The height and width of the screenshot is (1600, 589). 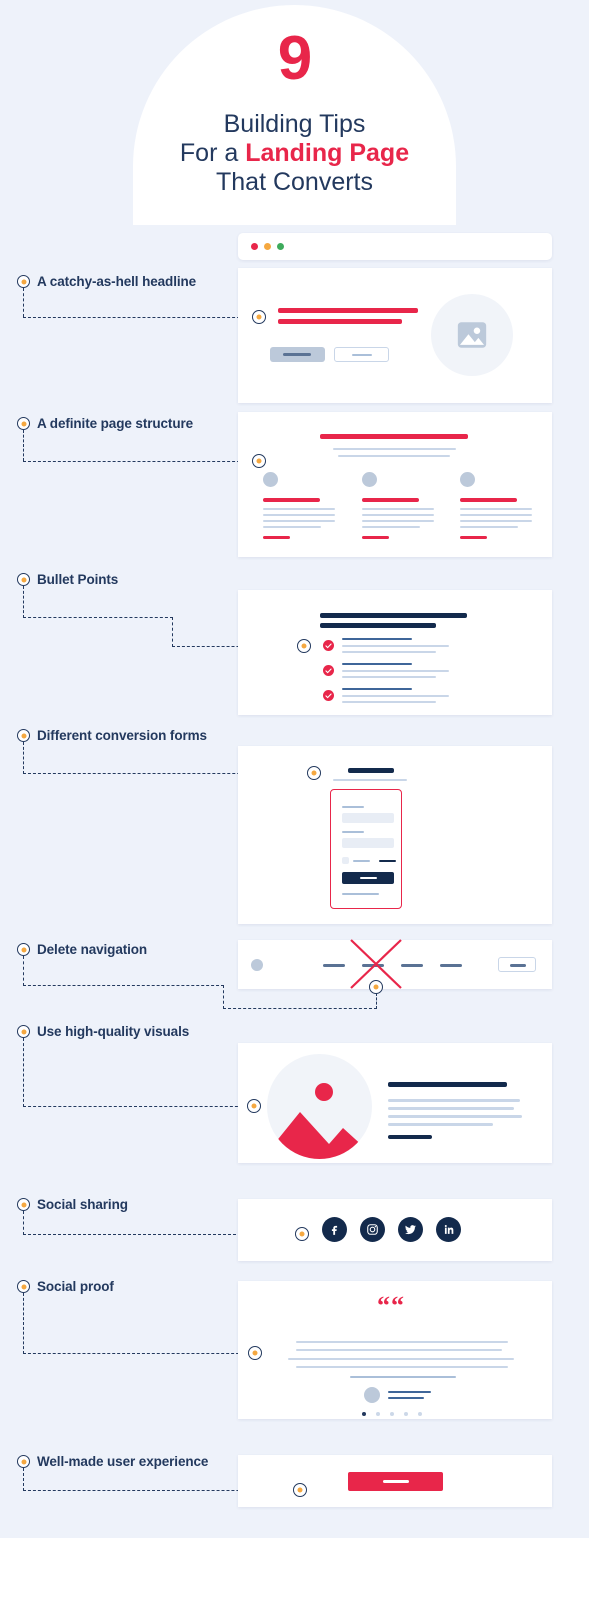 What do you see at coordinates (370, 780) in the screenshot?
I see `form-subtext-line` at bounding box center [370, 780].